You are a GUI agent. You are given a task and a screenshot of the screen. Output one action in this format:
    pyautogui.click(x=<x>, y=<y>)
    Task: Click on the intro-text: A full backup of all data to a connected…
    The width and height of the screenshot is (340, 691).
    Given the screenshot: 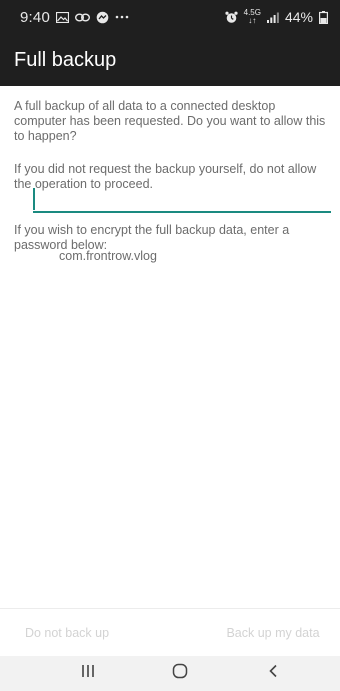 What is the action you would take?
    pyautogui.click(x=170, y=121)
    